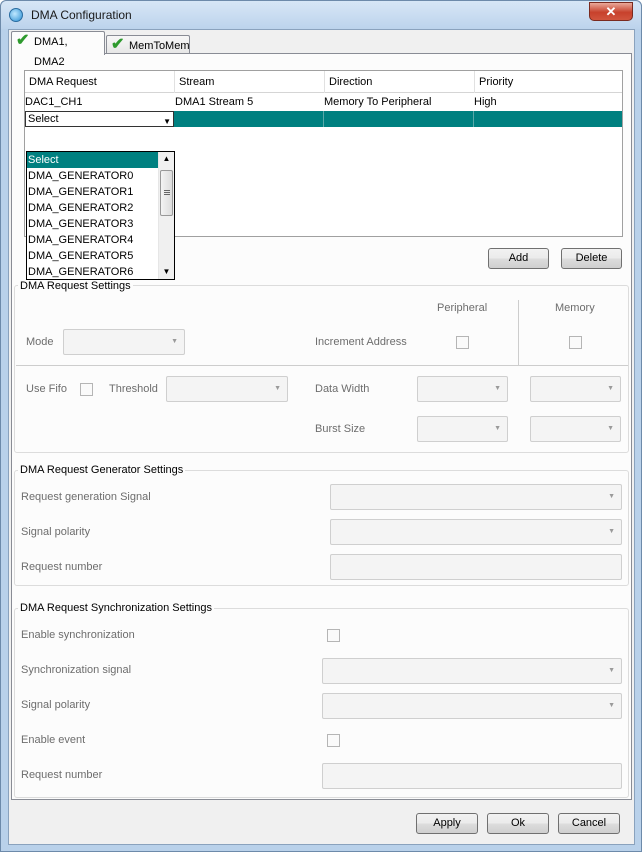 The height and width of the screenshot is (852, 642). Describe the element at coordinates (75, 286) in the screenshot. I see `group-title: DMA Request Settings` at that location.